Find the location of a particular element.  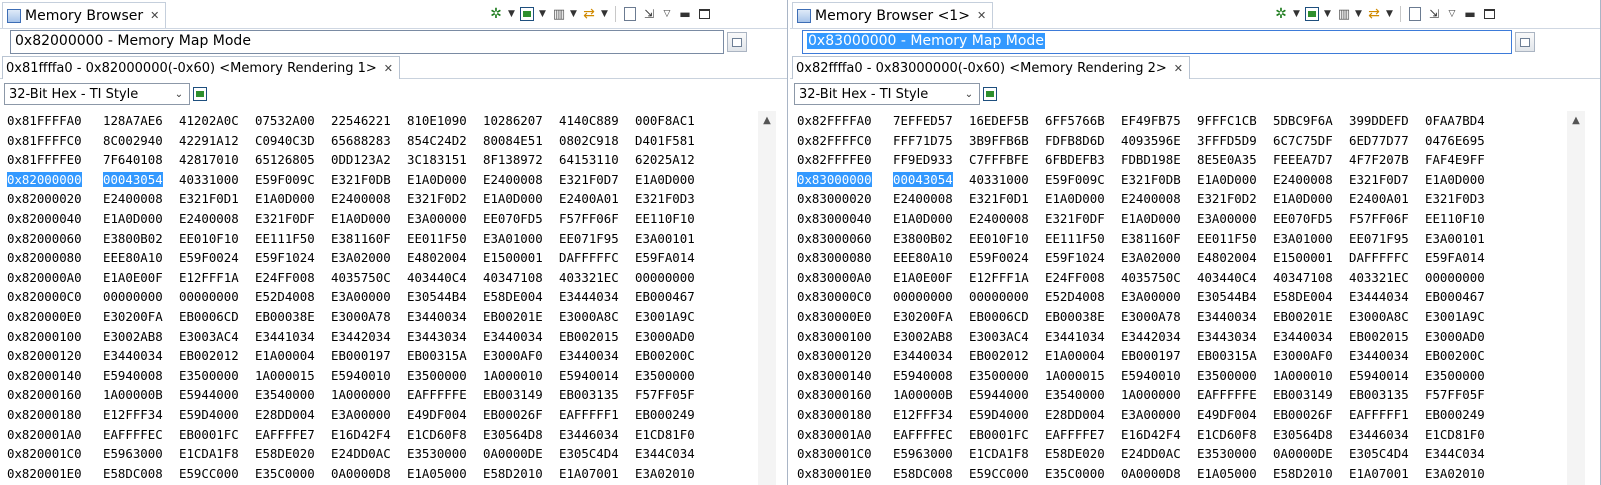

memory-row-address: 0x82FFFFC0 is located at coordinates (841, 141).